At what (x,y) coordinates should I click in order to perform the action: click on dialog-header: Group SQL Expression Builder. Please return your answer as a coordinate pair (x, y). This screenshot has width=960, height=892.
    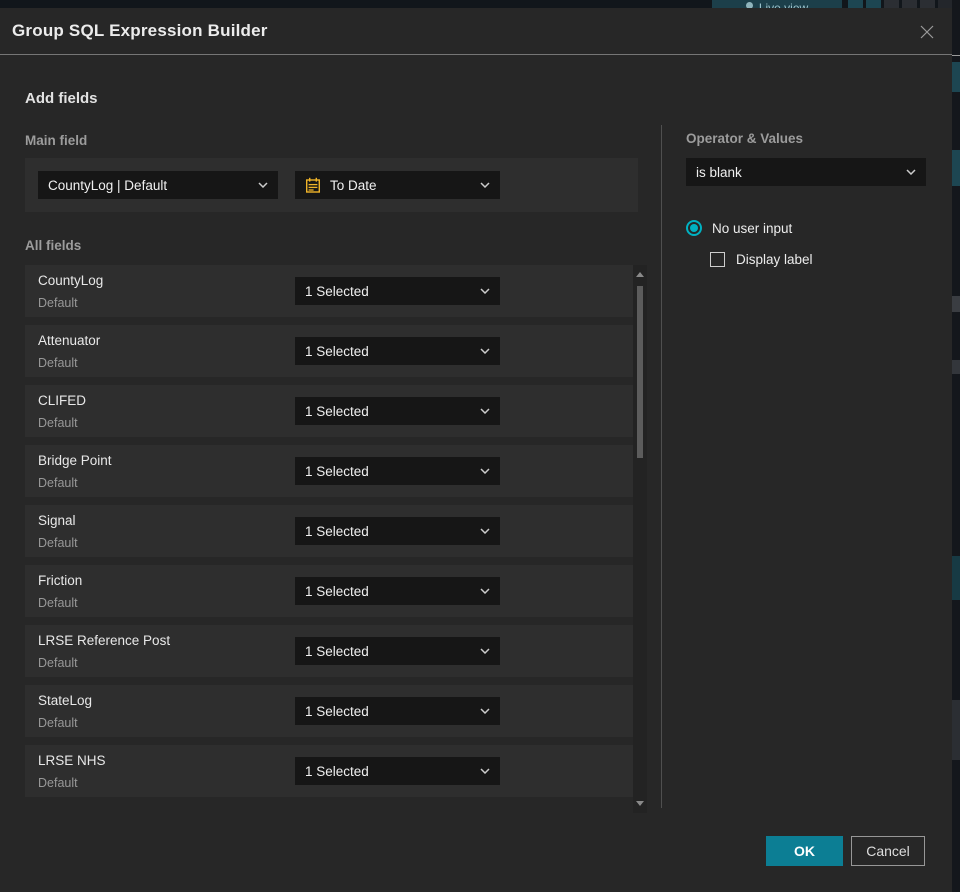
    Looking at the image, I should click on (476, 31).